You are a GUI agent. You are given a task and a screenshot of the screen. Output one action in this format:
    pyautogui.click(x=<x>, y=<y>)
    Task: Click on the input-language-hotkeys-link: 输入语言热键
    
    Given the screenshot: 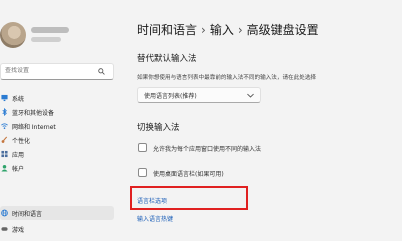 What is the action you would take?
    pyautogui.click(x=155, y=218)
    